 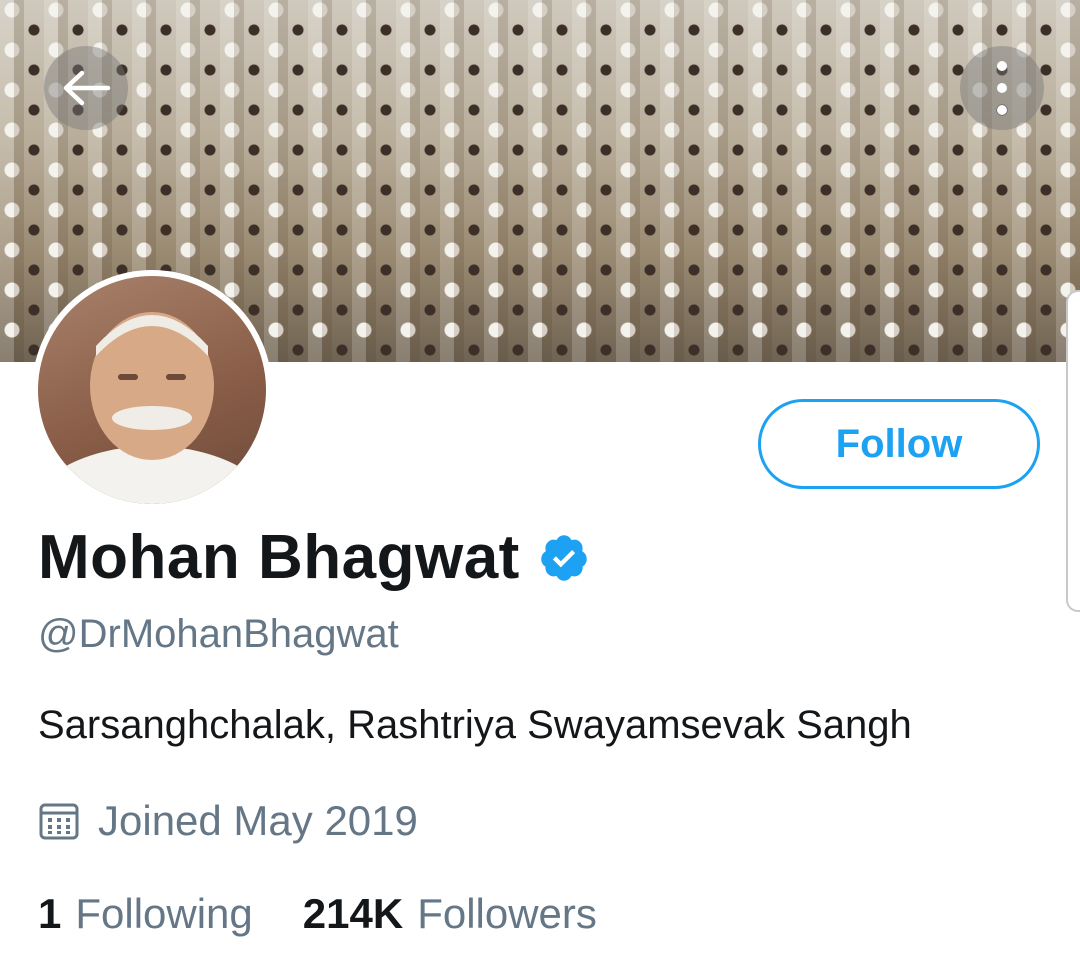 What do you see at coordinates (279, 557) in the screenshot?
I see `profile-name: Mohan Bhagwat` at bounding box center [279, 557].